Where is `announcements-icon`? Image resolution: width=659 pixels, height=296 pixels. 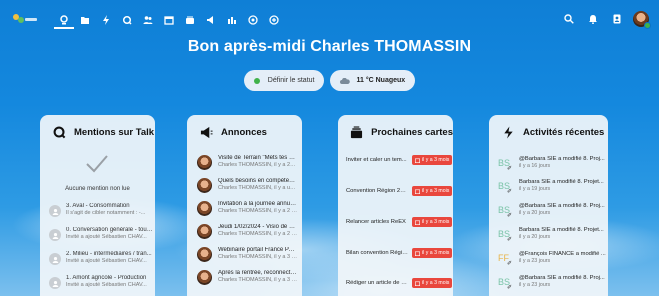 announcements-icon is located at coordinates (211, 20).